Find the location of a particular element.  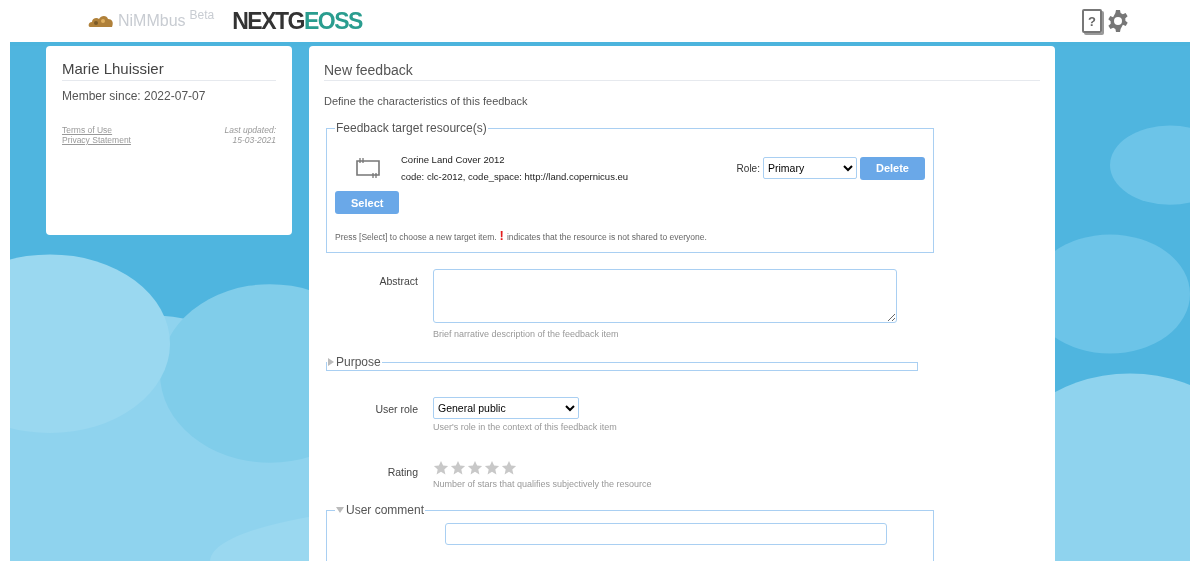

abstract-field is located at coordinates (665, 296).